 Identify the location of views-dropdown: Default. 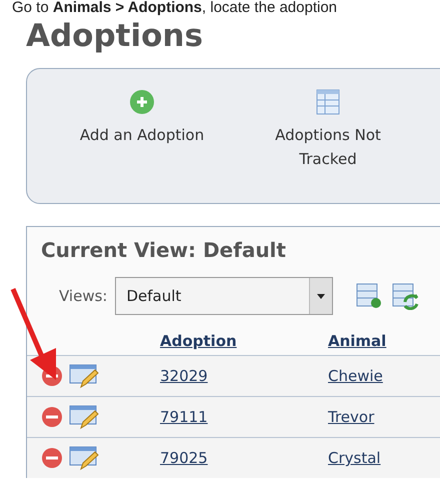
(224, 296).